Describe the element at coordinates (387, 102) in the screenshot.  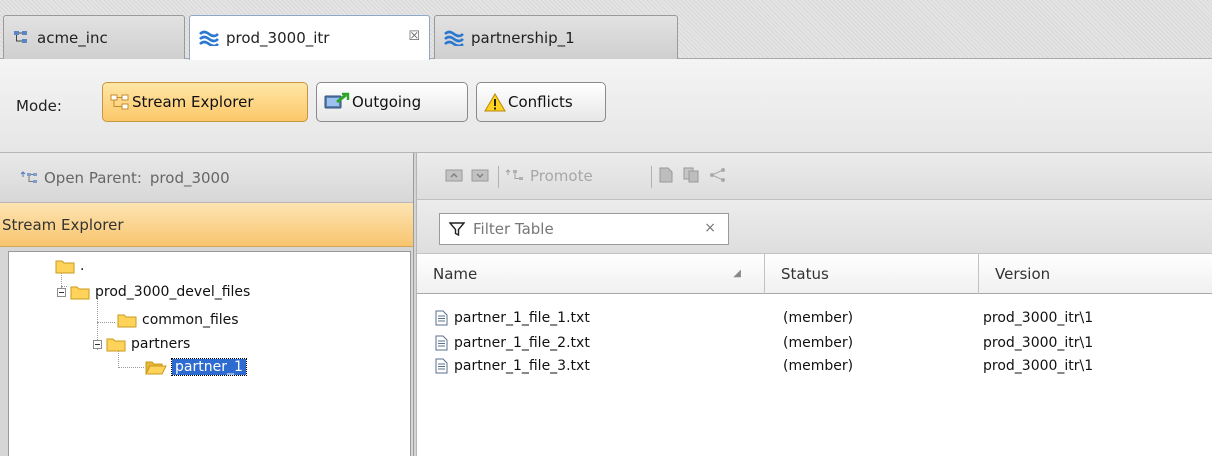
I see `mode-button-label: Outgoing` at that location.